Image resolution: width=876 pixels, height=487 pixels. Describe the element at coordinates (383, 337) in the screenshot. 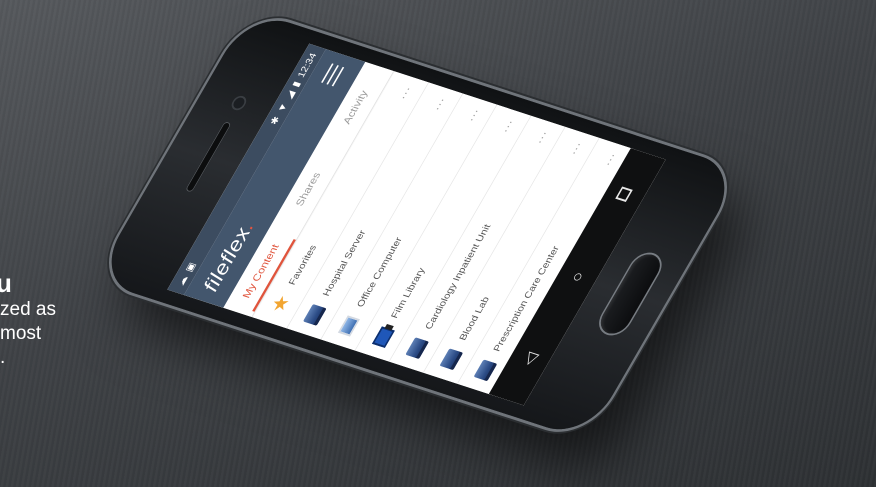

I see `film-library-icon` at that location.